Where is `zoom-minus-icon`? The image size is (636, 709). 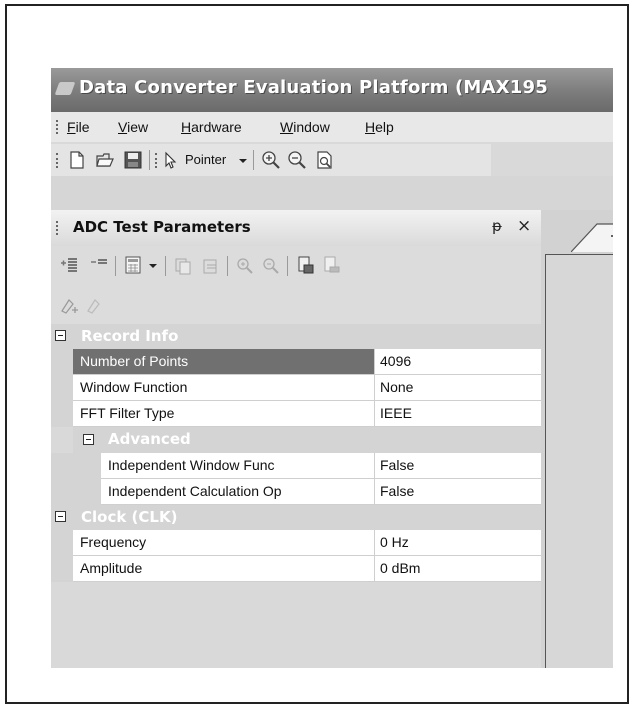
zoom-minus-icon is located at coordinates (271, 266).